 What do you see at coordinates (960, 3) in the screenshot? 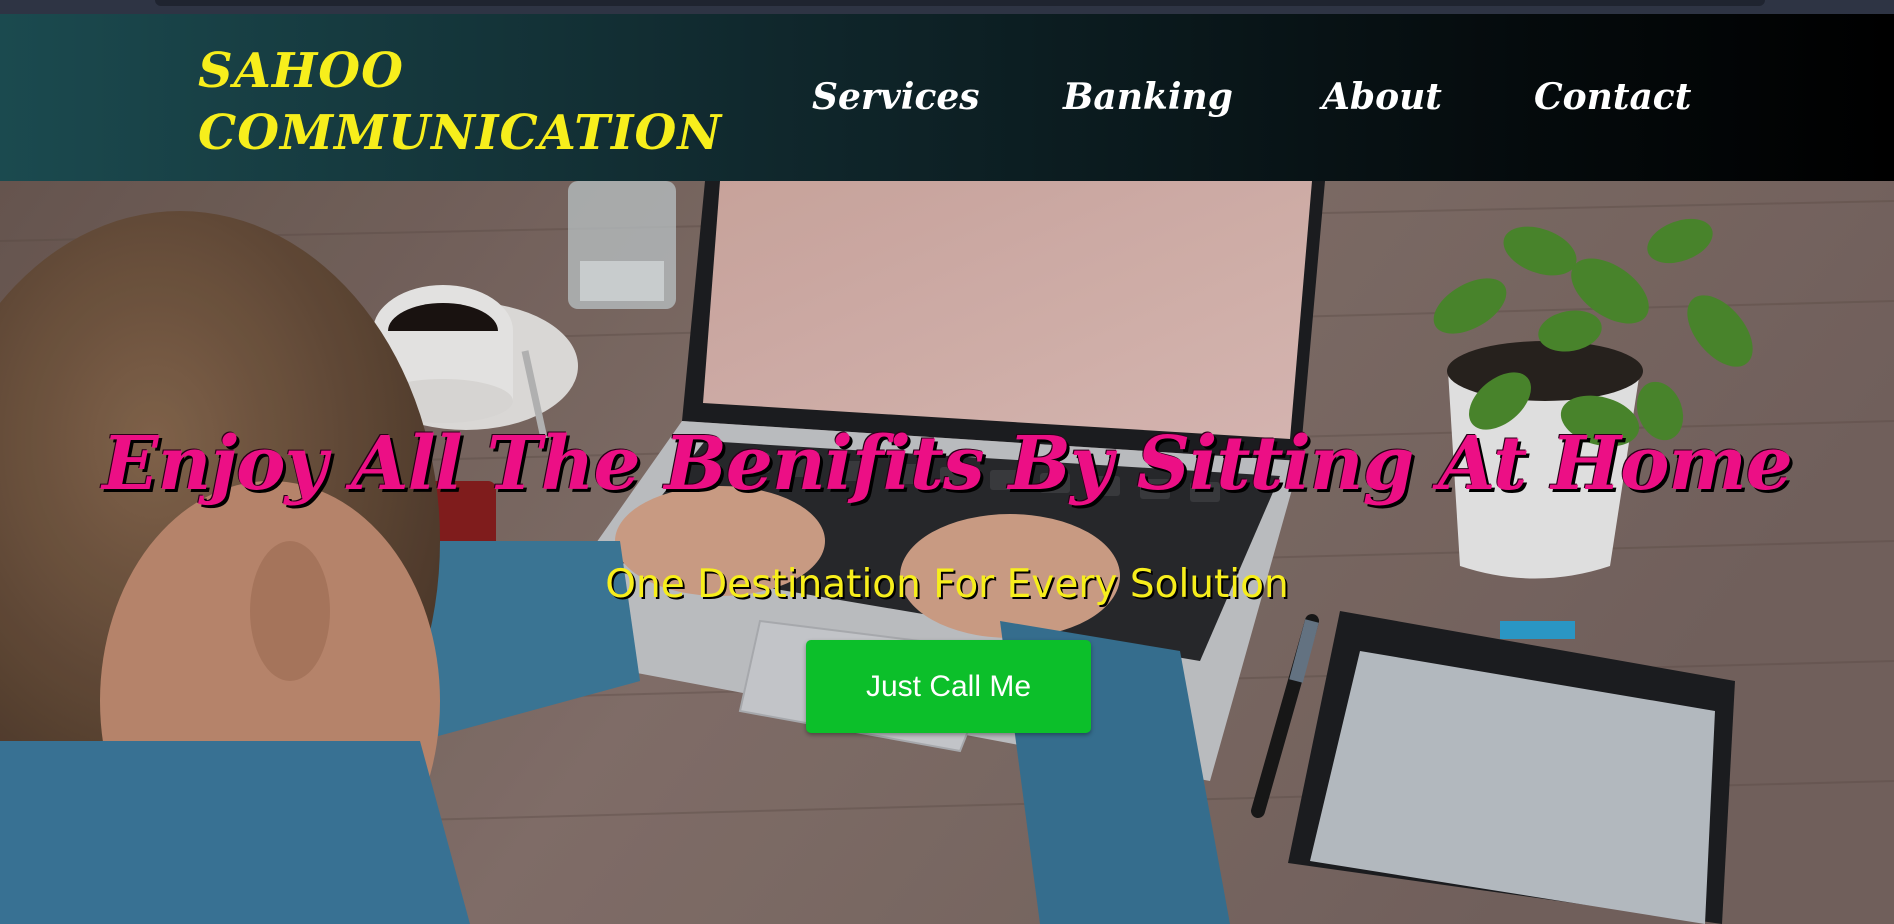
I see `top-scroll-track` at bounding box center [960, 3].